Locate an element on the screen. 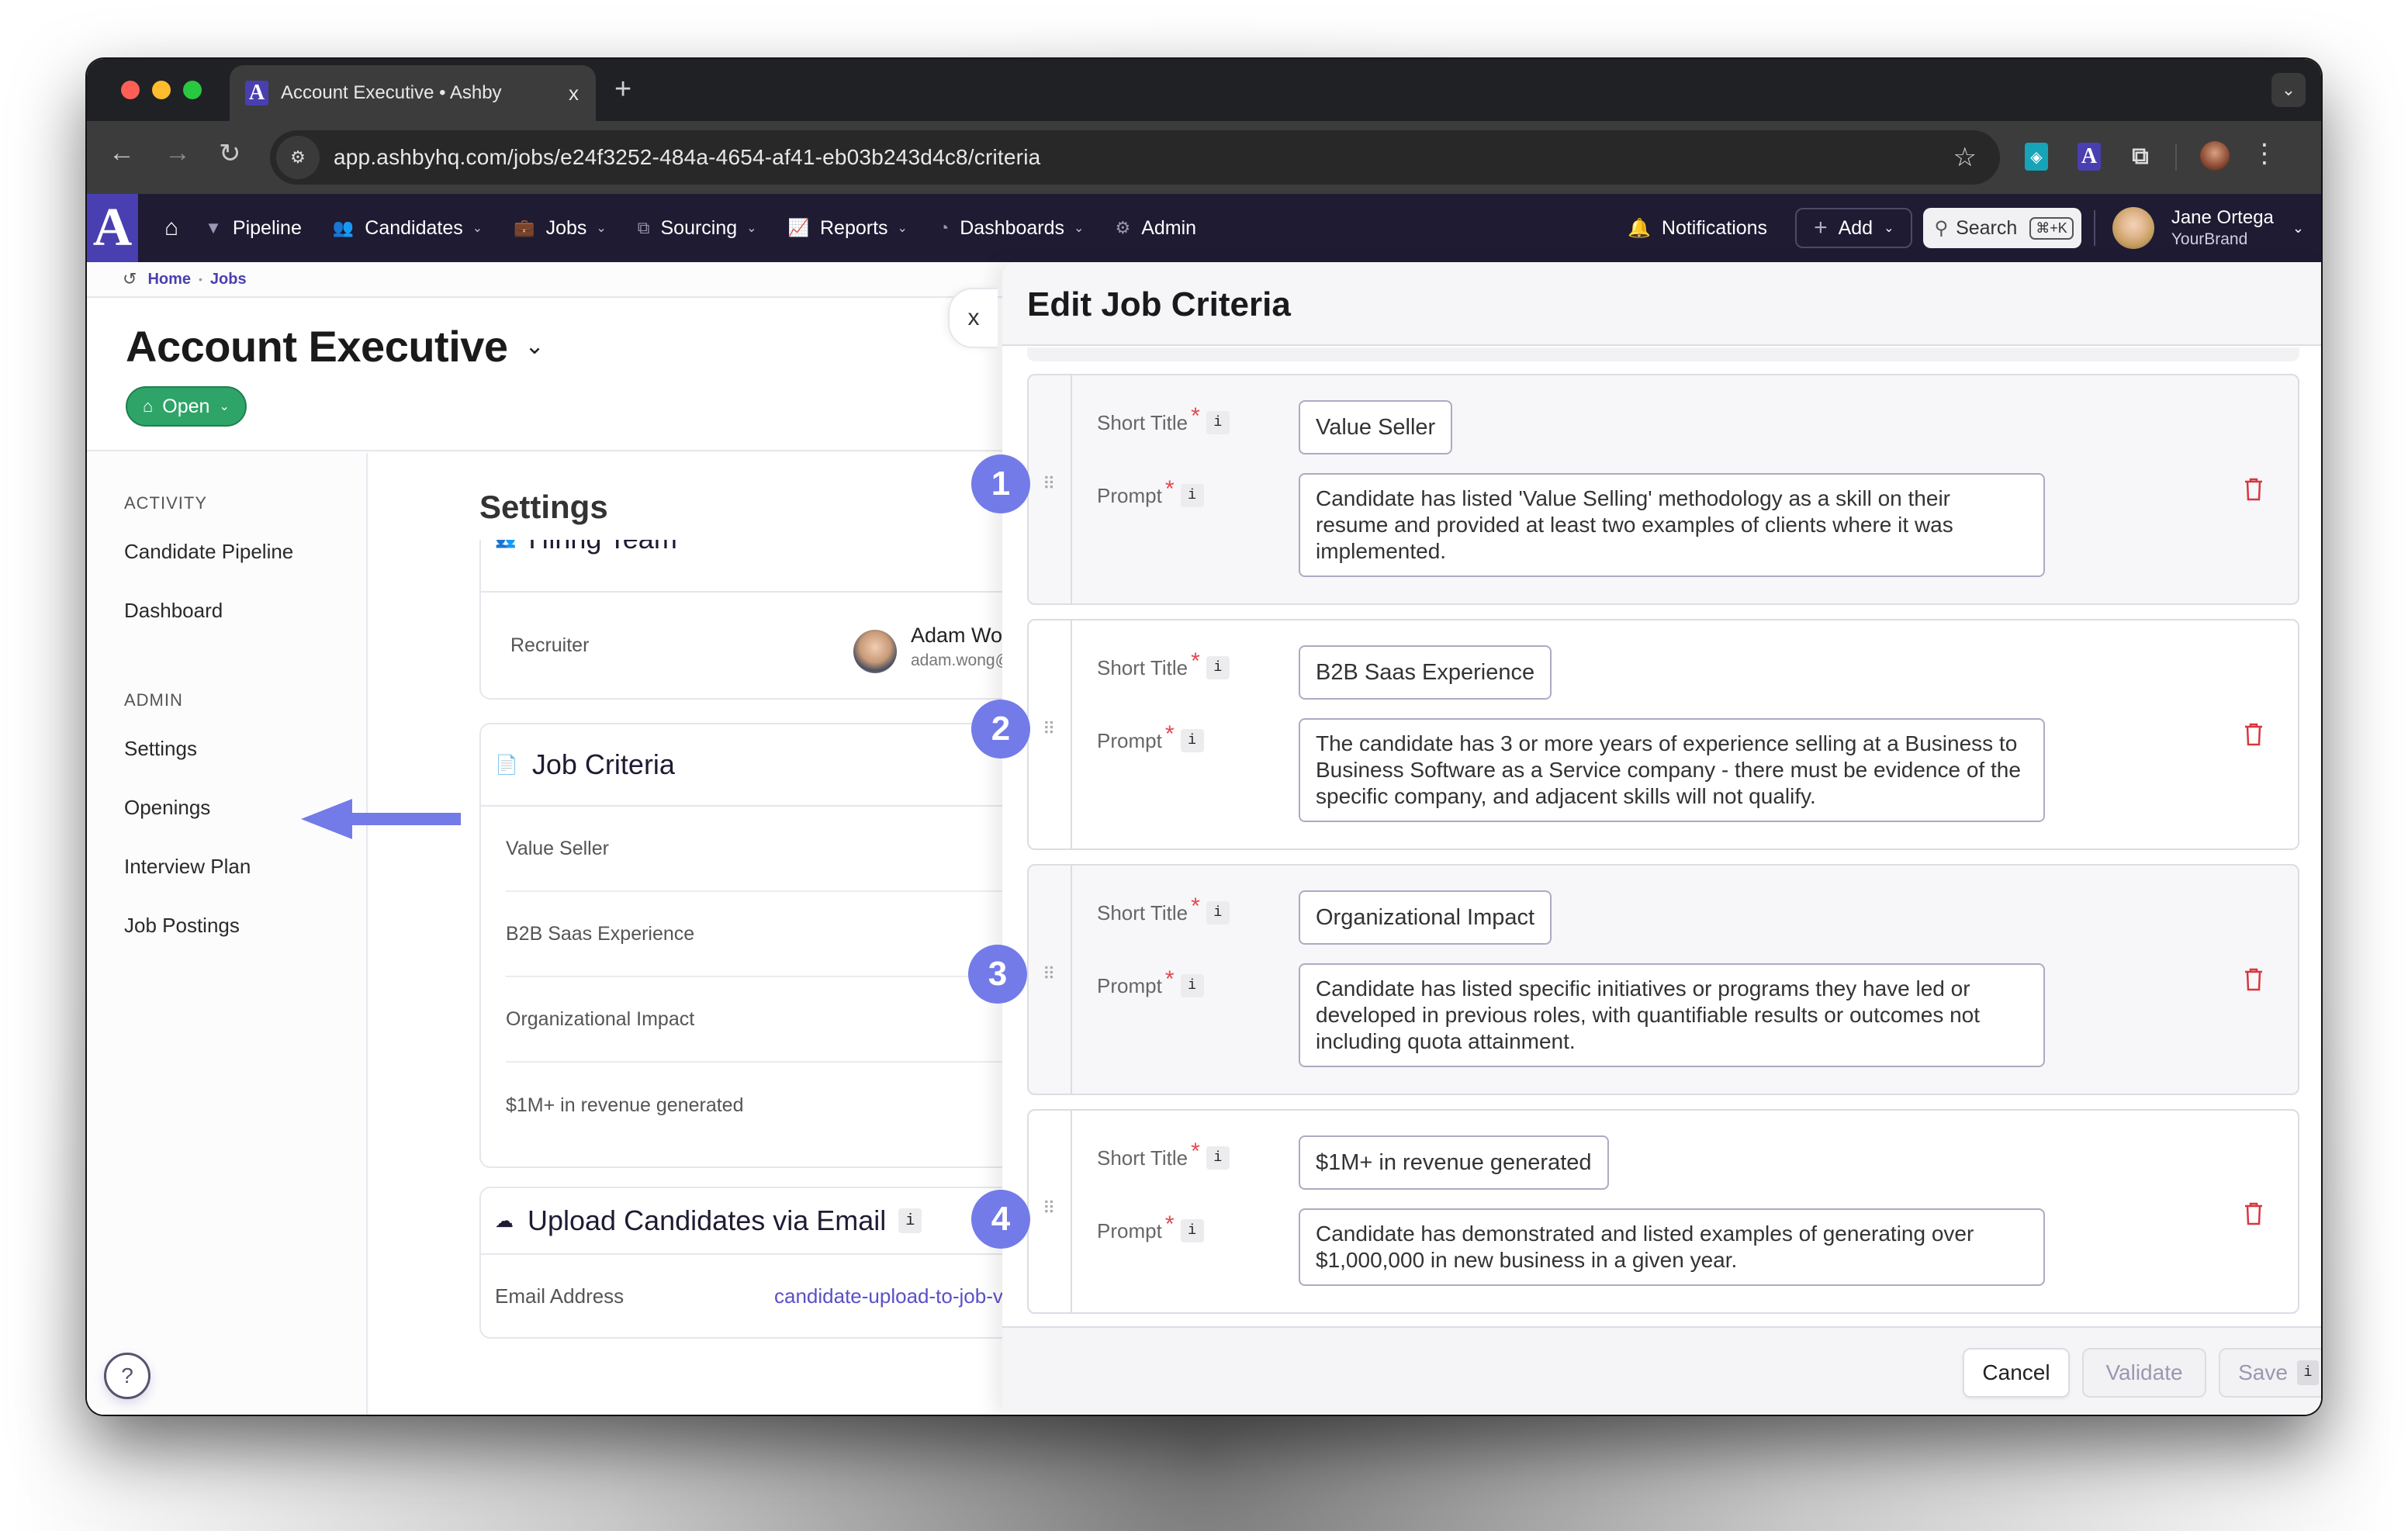 The width and height of the screenshot is (2408, 1531). sidenav-dashboard: Dashboard is located at coordinates (173, 611).